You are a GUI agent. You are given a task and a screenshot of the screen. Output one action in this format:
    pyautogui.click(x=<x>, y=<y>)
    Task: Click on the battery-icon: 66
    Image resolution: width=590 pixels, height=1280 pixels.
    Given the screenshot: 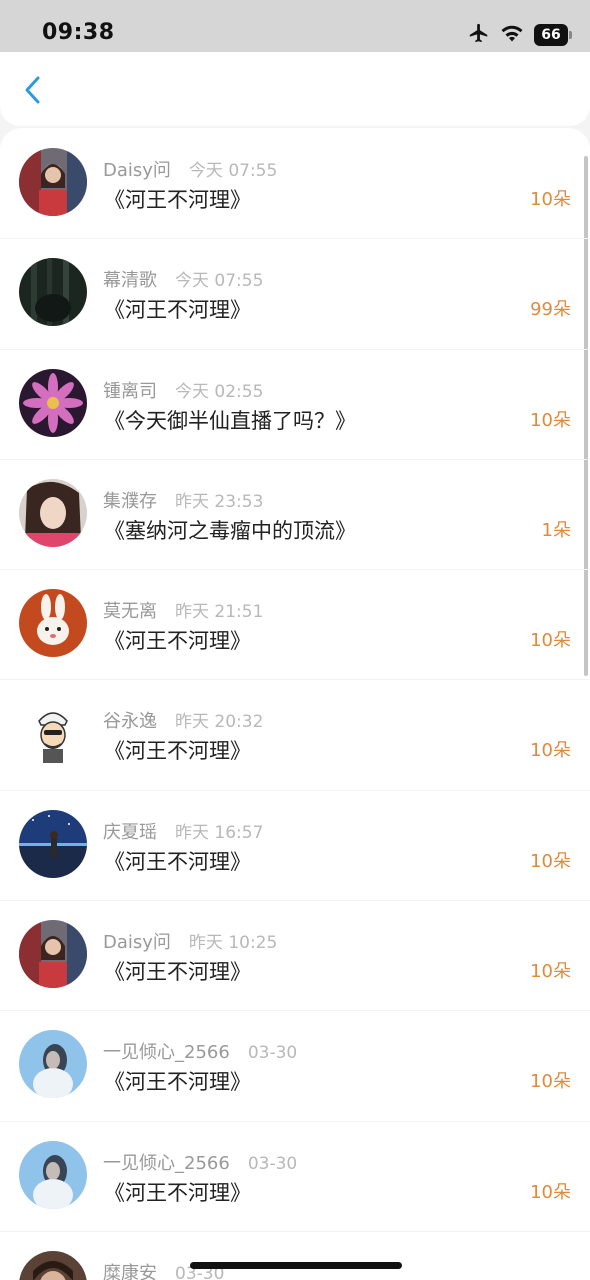 What is the action you would take?
    pyautogui.click(x=553, y=35)
    